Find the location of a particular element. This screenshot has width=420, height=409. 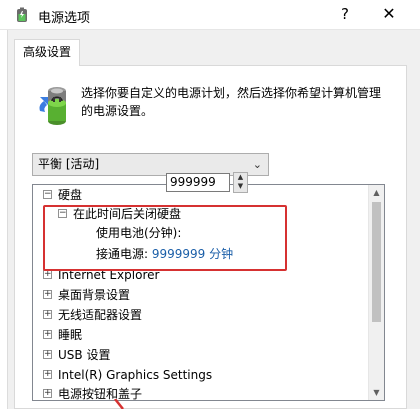

annotation-arrow-icon is located at coordinates (119, 404).